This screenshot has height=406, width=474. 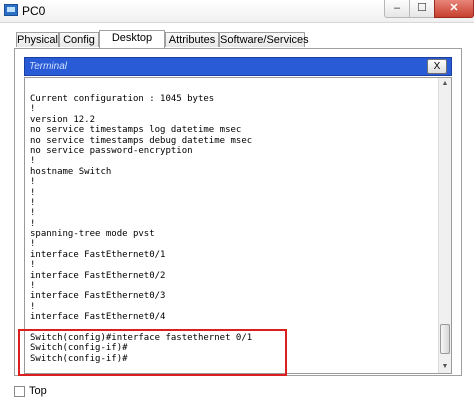 What do you see at coordinates (38, 391) in the screenshot?
I see `top-label: Top` at bounding box center [38, 391].